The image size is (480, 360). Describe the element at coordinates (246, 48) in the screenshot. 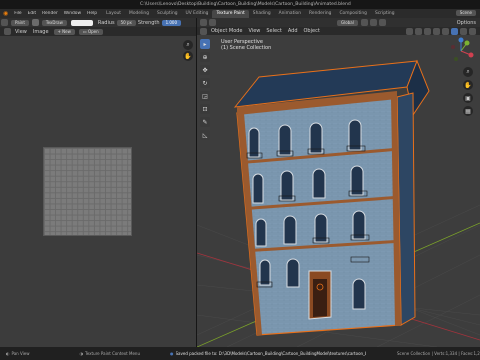

I see `viewport-collection-label: (1) Scene Collection` at that location.